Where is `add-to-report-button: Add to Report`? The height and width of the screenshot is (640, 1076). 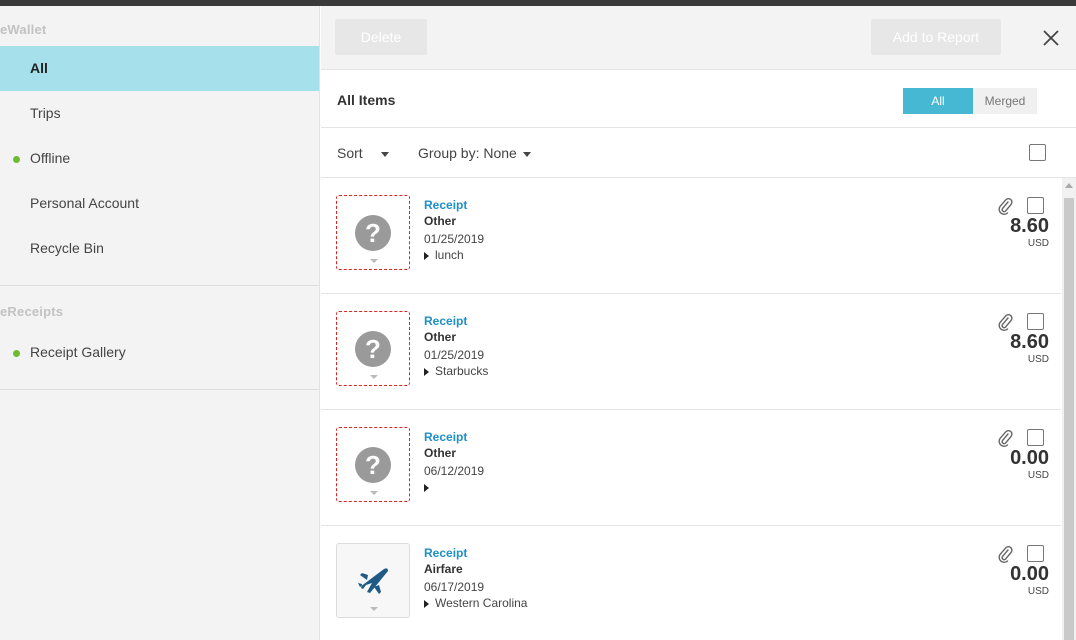 add-to-report-button: Add to Report is located at coordinates (936, 37).